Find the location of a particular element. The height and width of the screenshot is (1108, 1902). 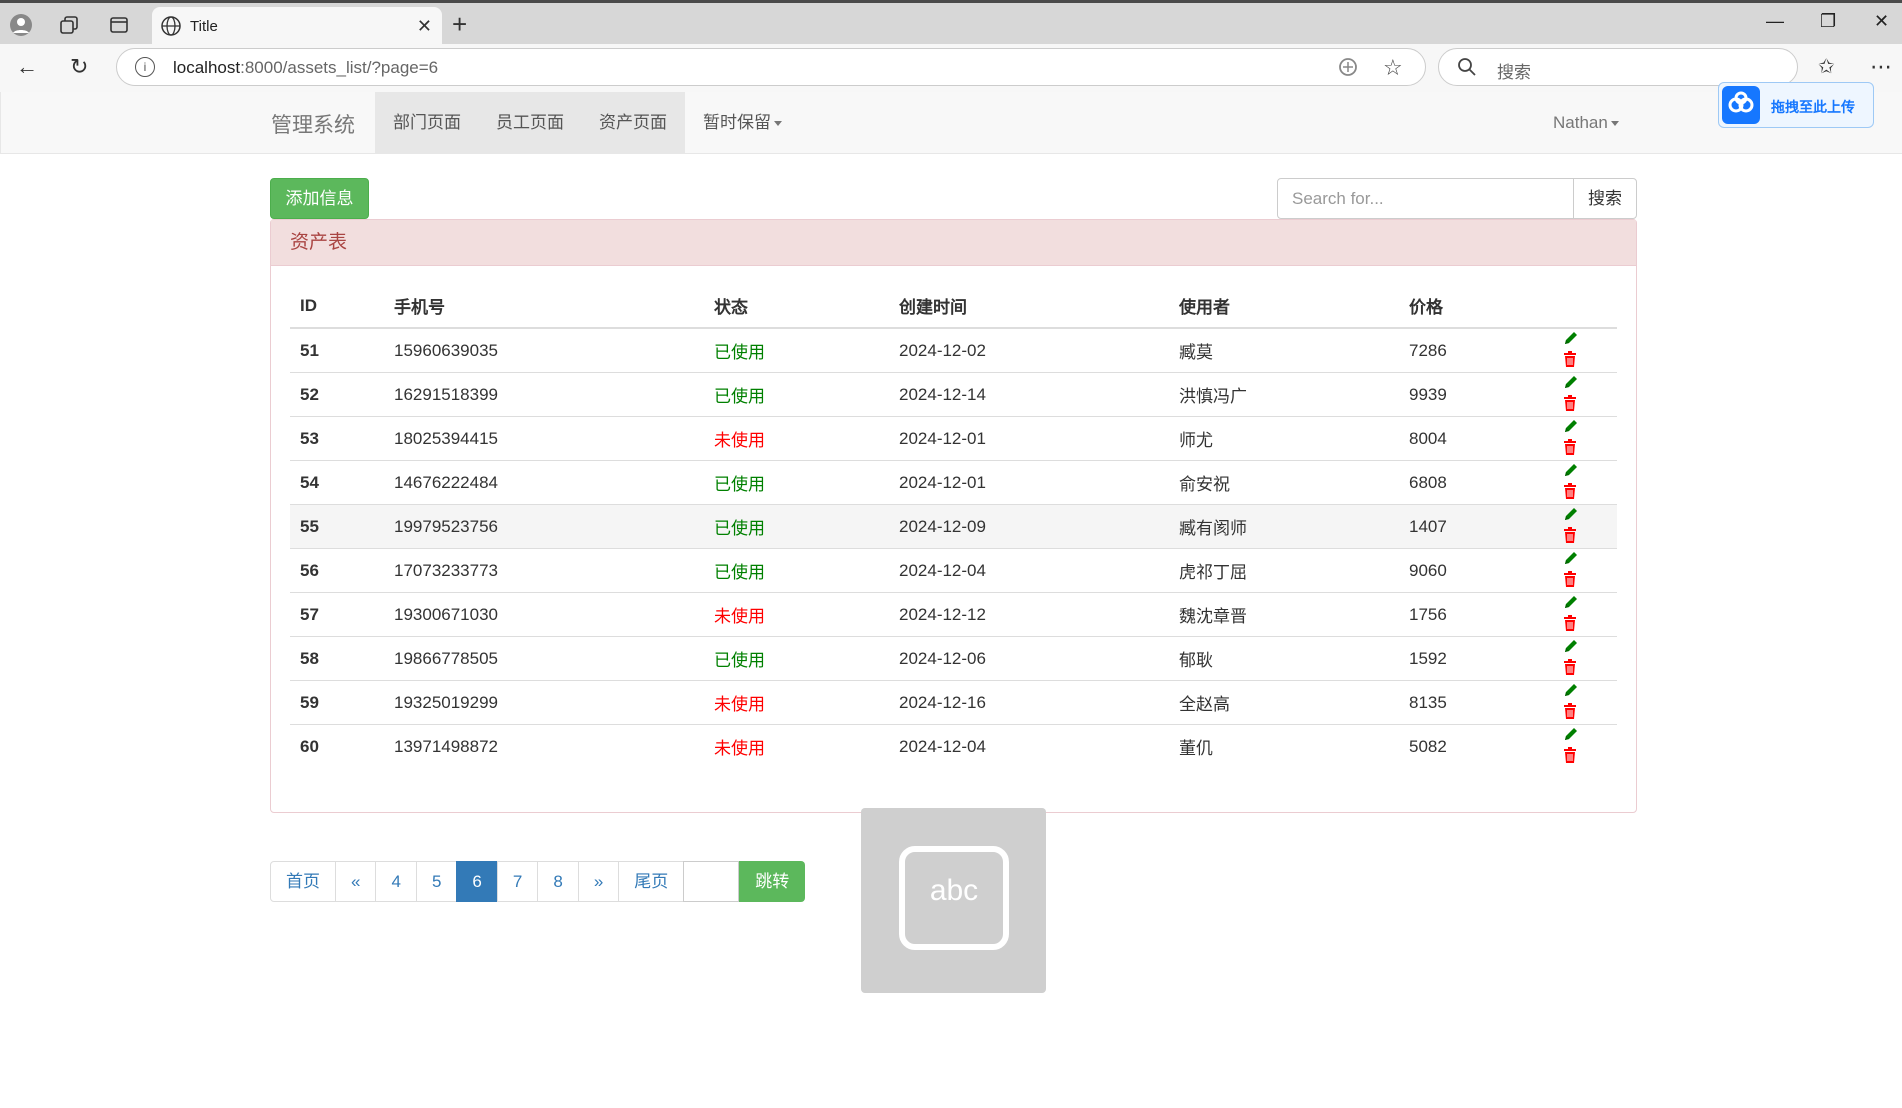

translate-icon is located at coordinates (1348, 69).